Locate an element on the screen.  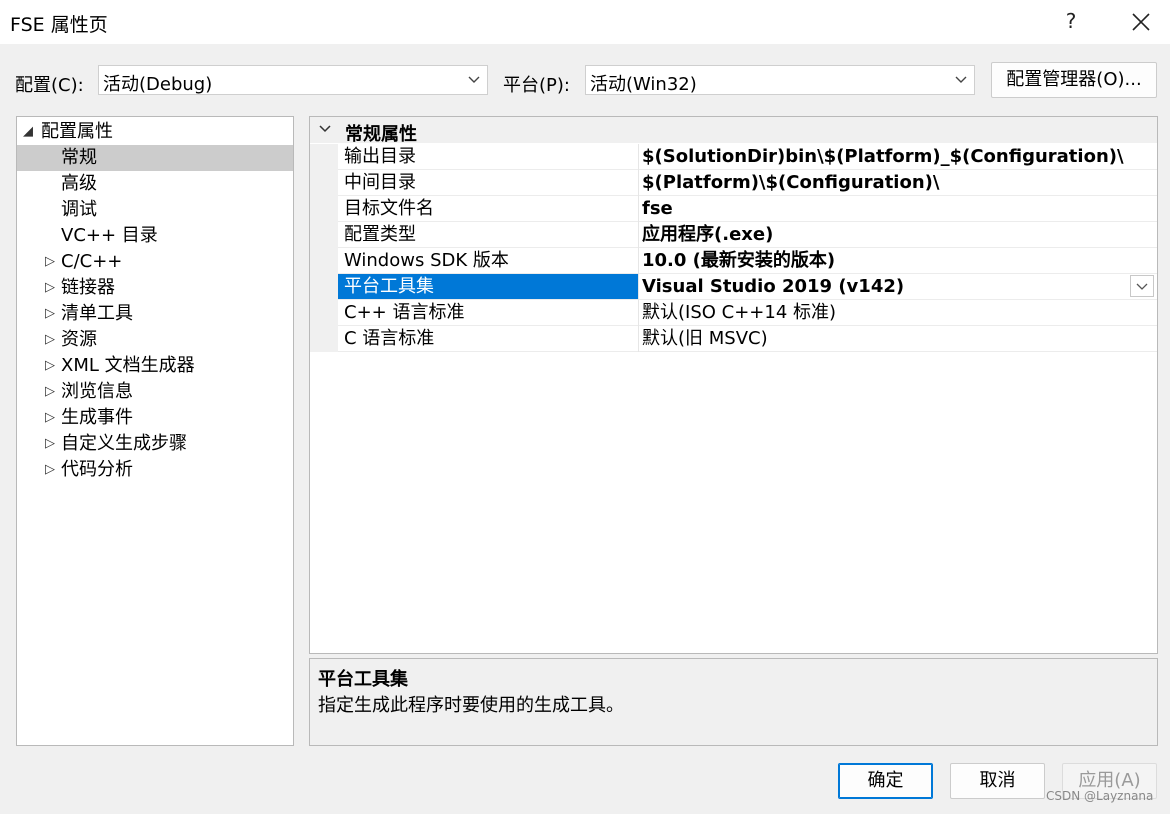
platform-combo-value: 活动(Win32) is located at coordinates (643, 84).